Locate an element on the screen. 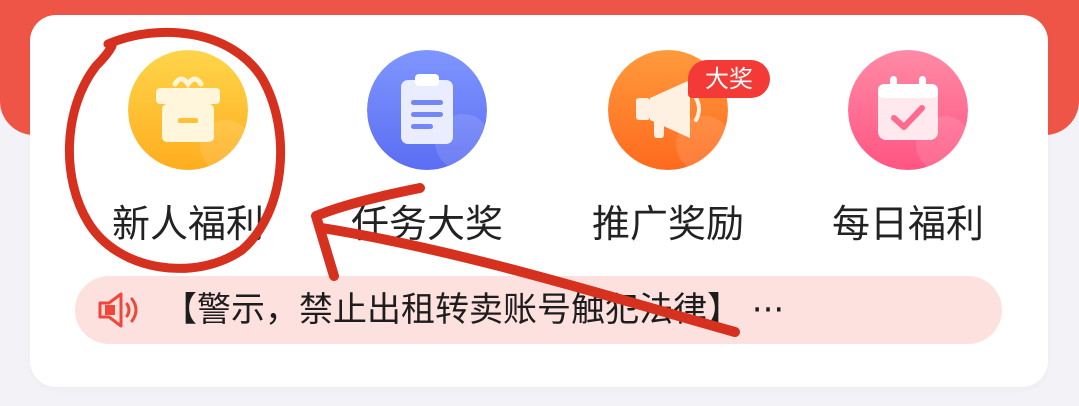 This screenshot has height=406, width=1079. menu-item-label: 每日福利 is located at coordinates (907, 224).